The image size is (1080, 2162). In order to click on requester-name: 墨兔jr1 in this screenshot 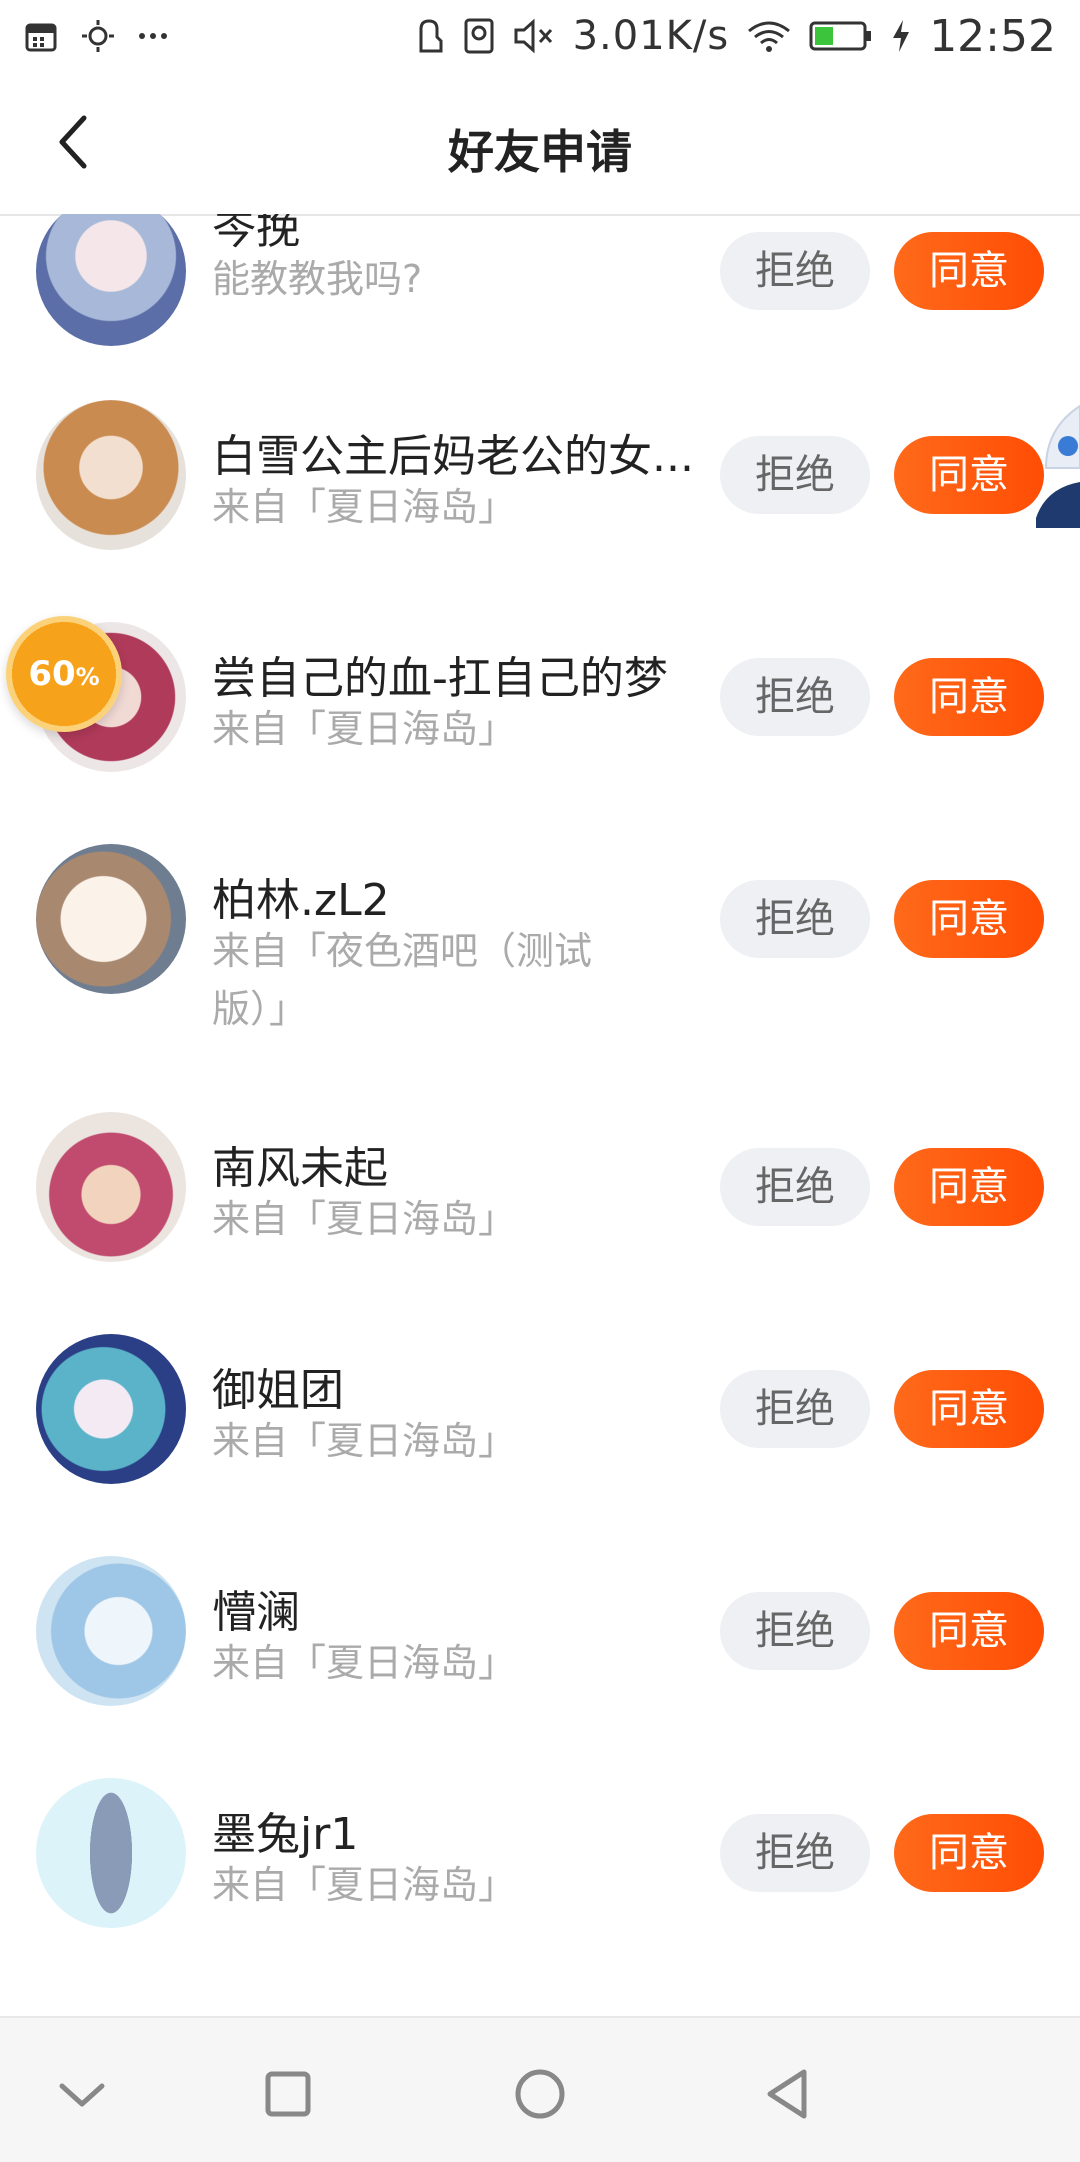, I will do `click(285, 1834)`.